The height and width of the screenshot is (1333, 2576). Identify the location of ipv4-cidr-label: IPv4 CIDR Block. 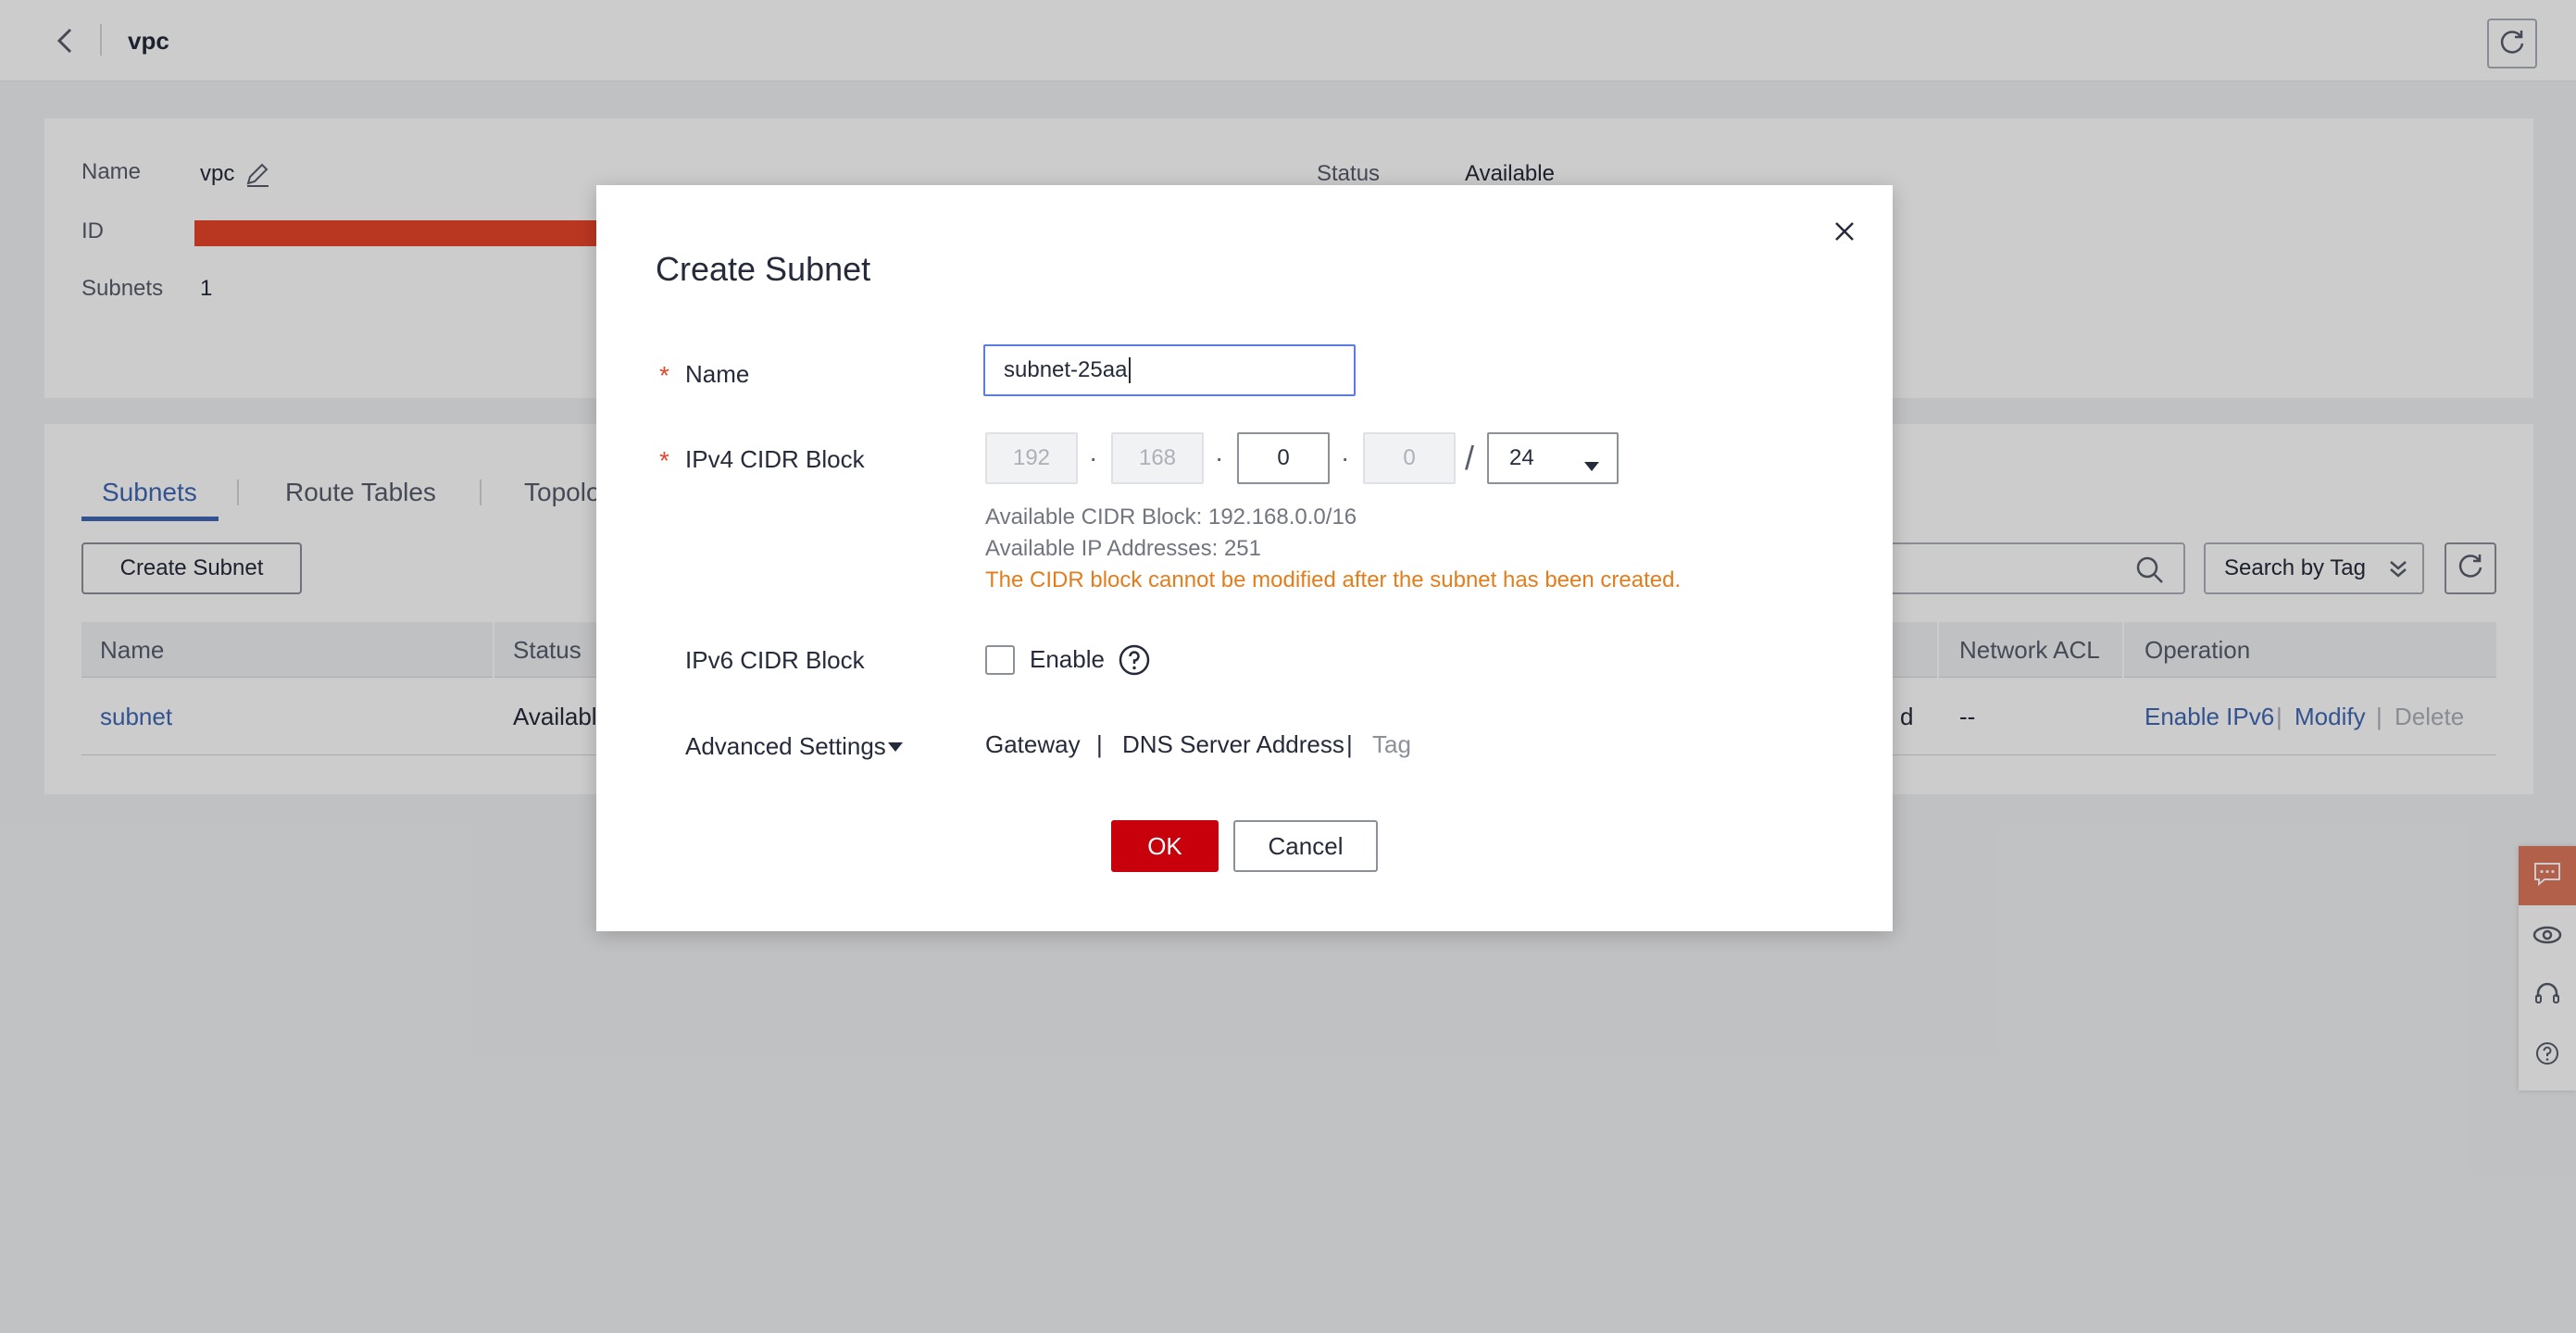
(775, 459).